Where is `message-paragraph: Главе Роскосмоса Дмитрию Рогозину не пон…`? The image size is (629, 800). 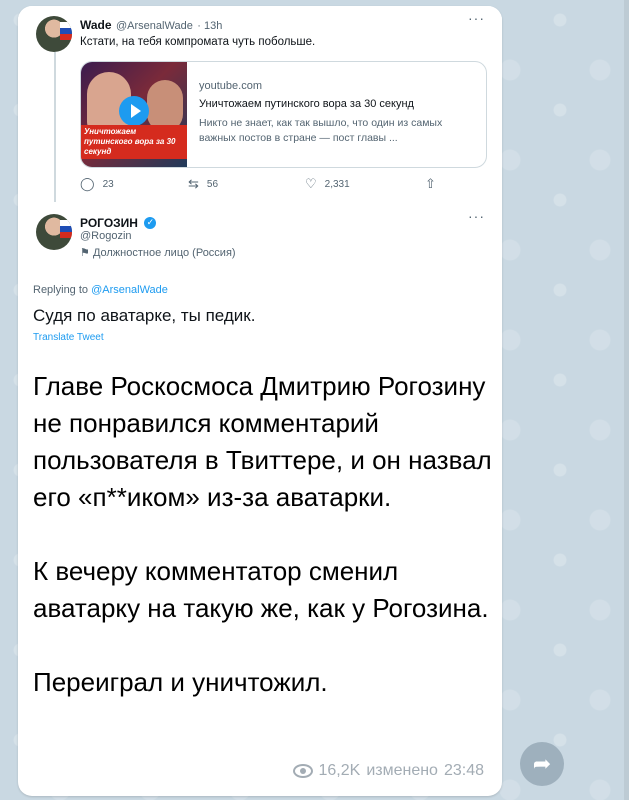
message-paragraph: Главе Роскосмоса Дмитрию Рогозину не пон… is located at coordinates (262, 441).